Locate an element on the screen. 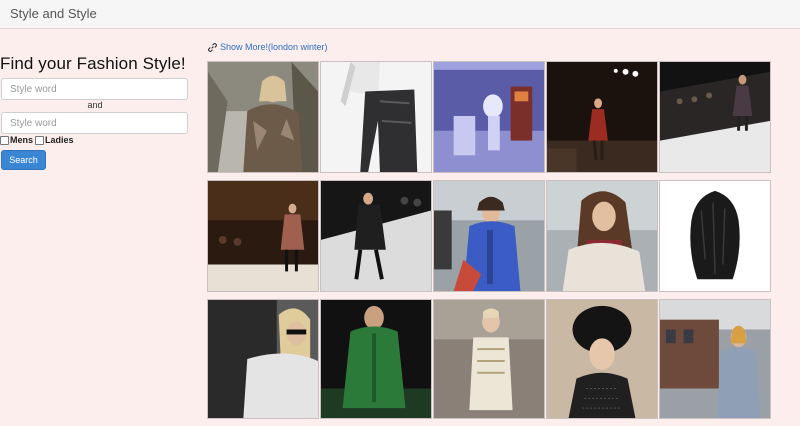  ladies-checkbox is located at coordinates (40, 140).